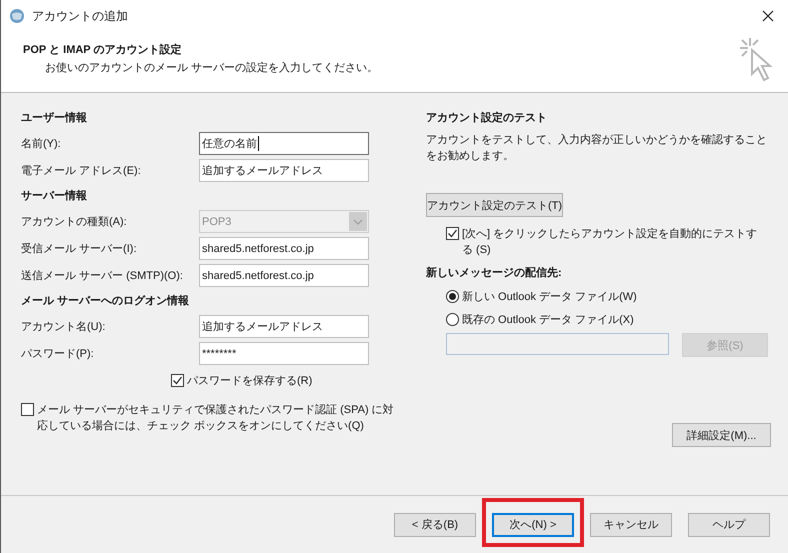 This screenshot has height=553, width=788. Describe the element at coordinates (17, 16) in the screenshot. I see `globe-icon` at that location.